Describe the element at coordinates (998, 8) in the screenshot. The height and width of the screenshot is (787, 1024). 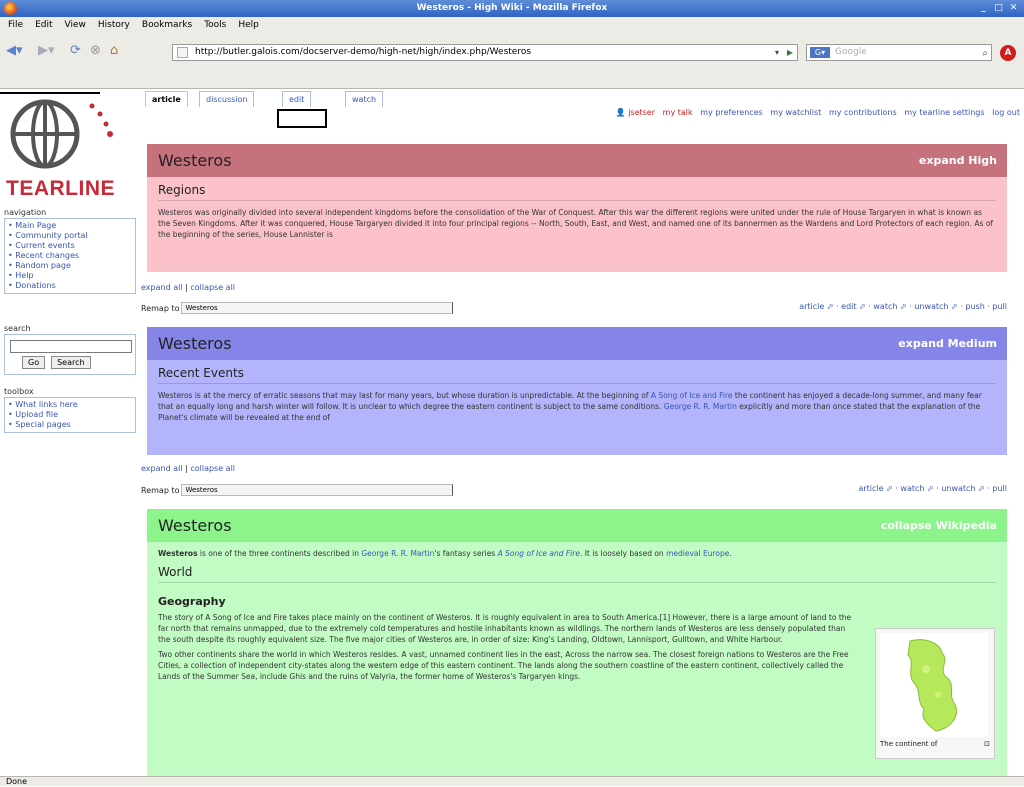
I see `maximize-icon: □` at that location.